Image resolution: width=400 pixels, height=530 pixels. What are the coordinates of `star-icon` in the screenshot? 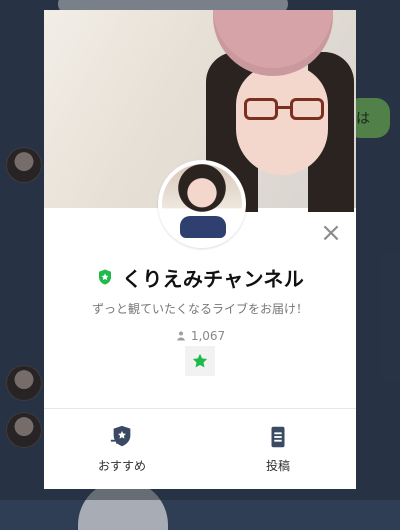 It's located at (200, 360).